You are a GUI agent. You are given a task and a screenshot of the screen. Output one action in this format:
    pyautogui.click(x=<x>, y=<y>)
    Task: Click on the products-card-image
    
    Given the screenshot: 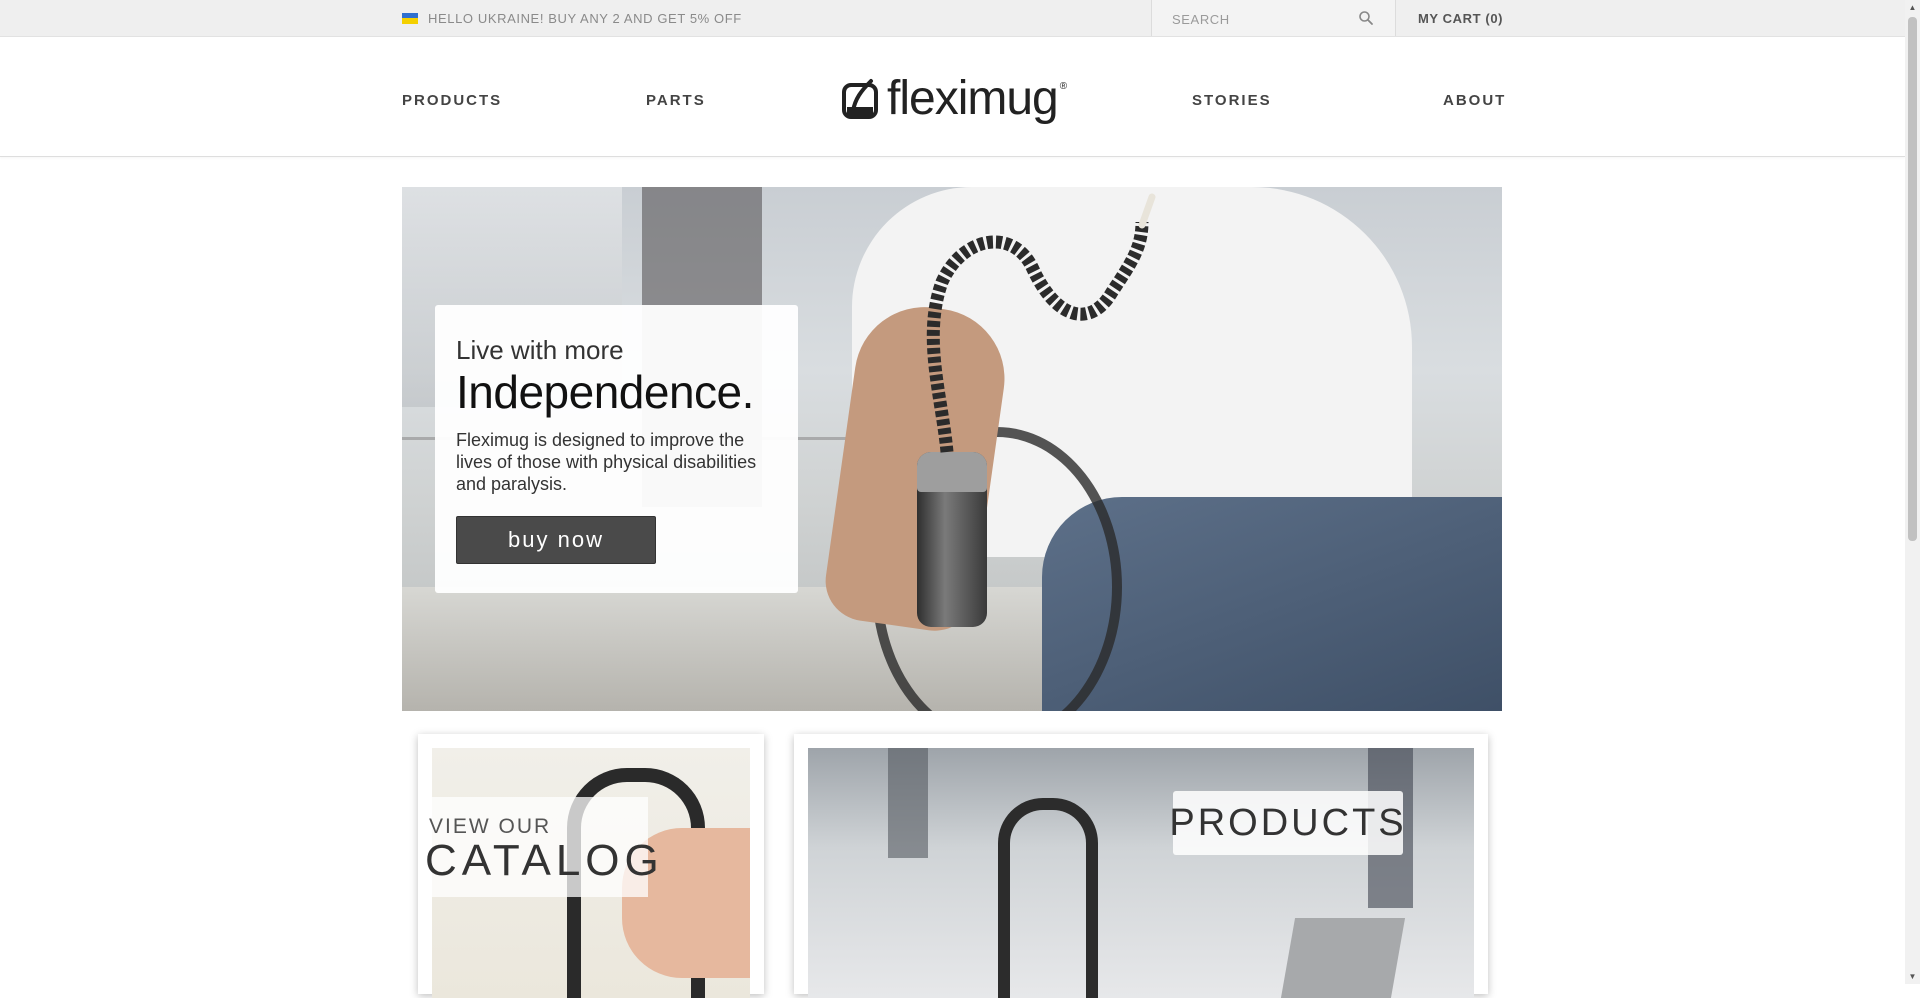 What is the action you would take?
    pyautogui.click(x=1141, y=873)
    